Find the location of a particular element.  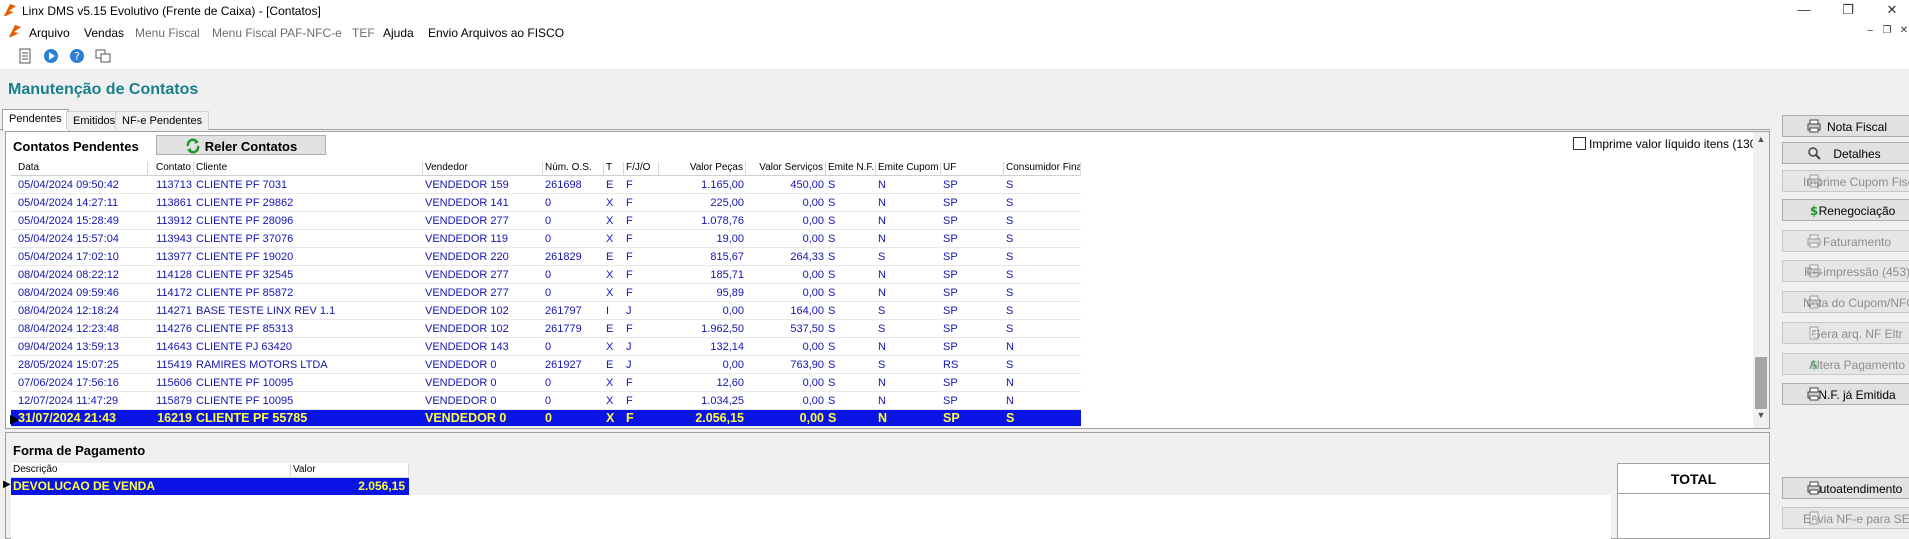

cell-contato: 16219 is located at coordinates (174, 418).